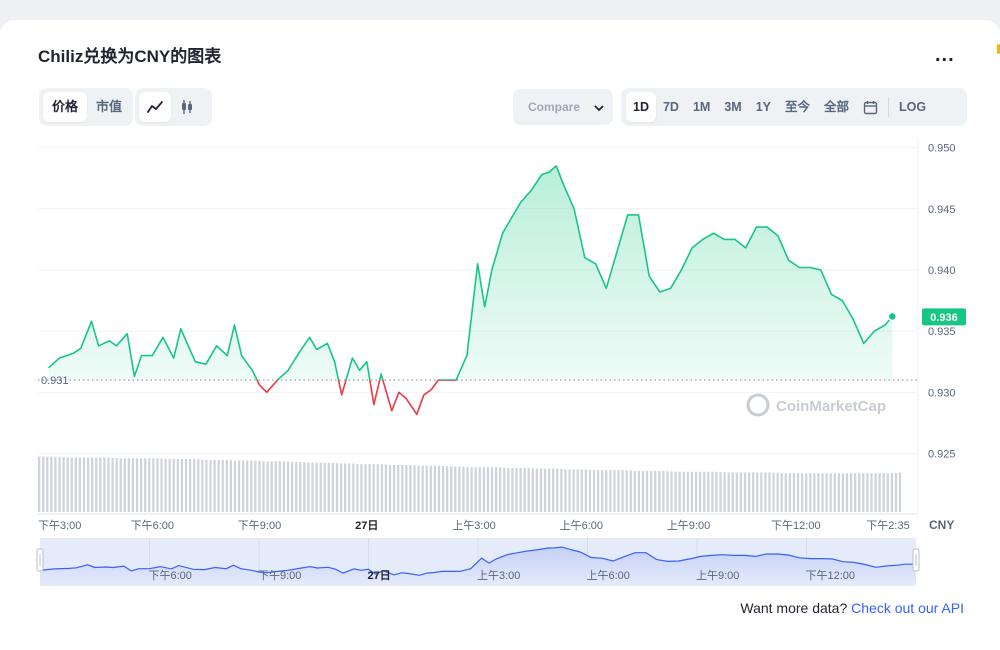 Image resolution: width=1000 pixels, height=650 pixels. I want to click on range-navigator: 下午6:00 下午9:00 27日 上午3:00 上午6:00 上午9:00 下午12:00, so click(478, 562).